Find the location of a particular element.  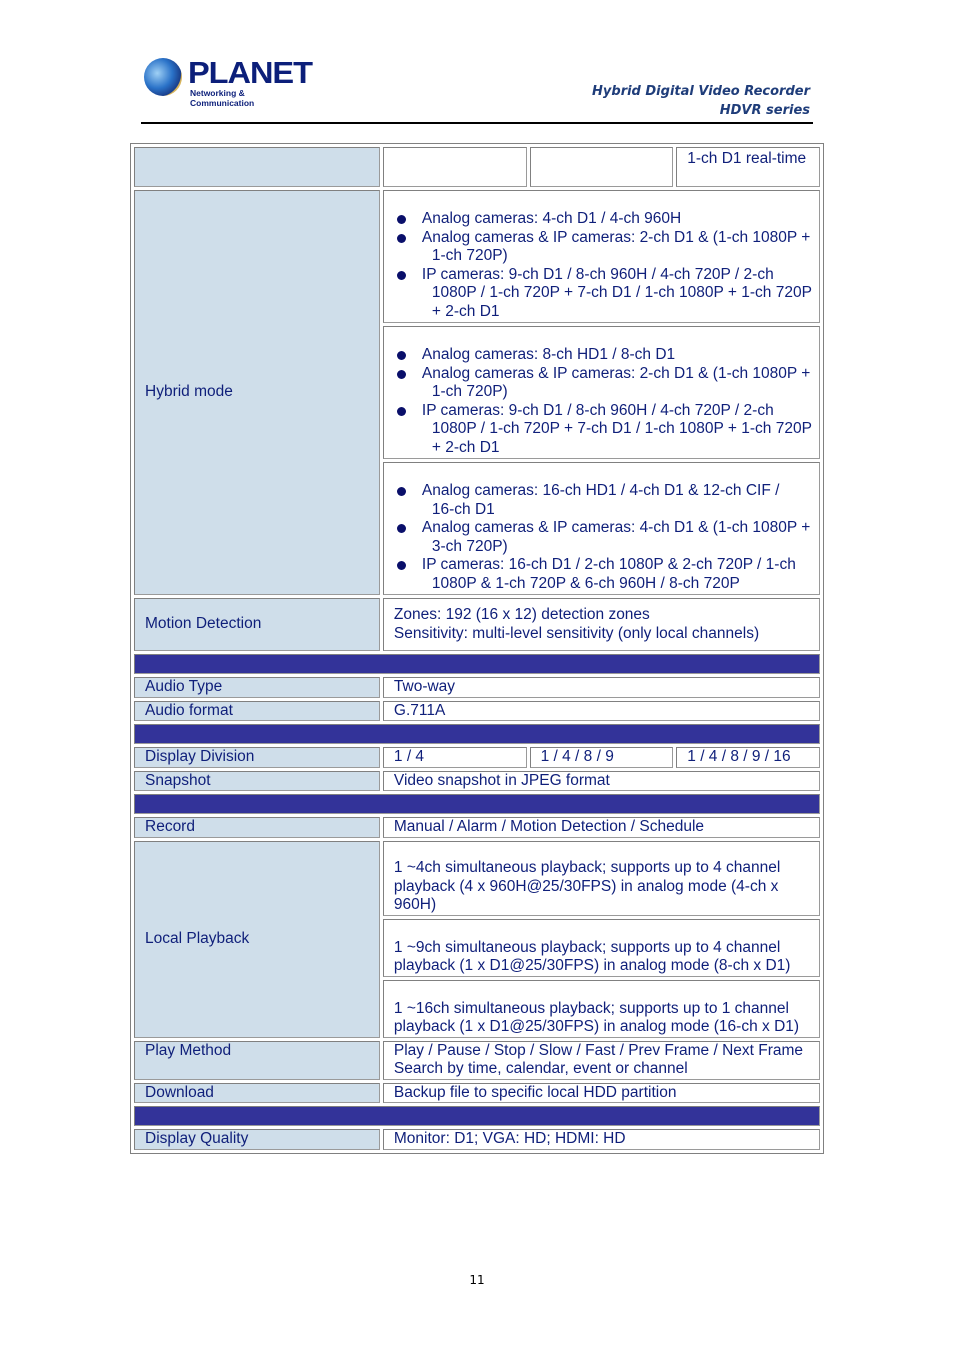

play-method-label: Play Method is located at coordinates (257, 1060).